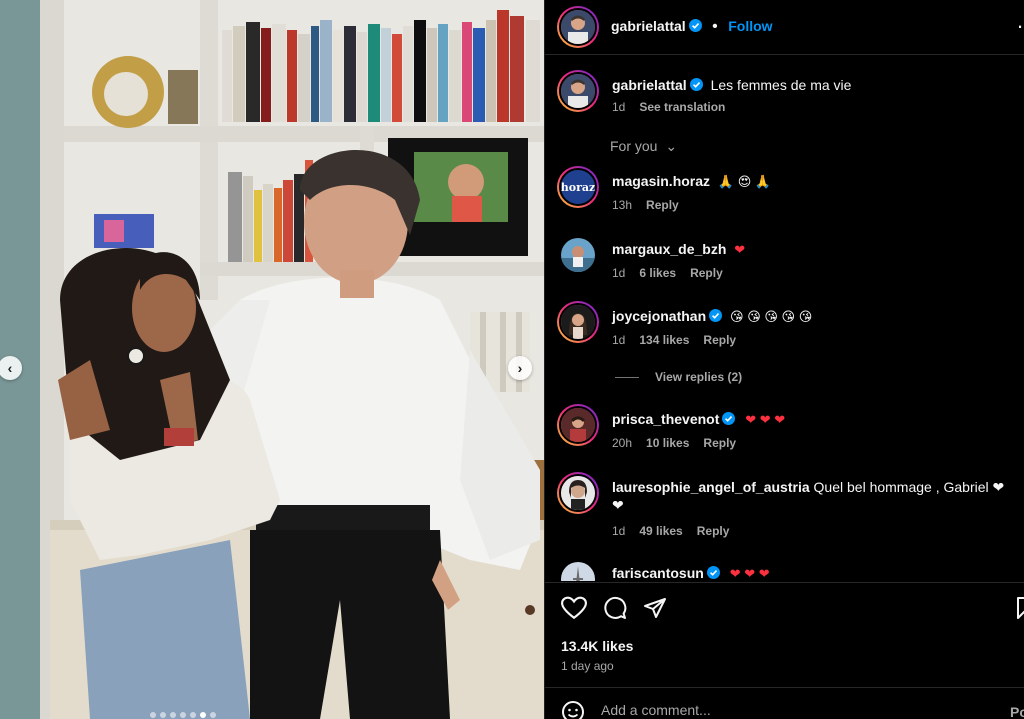 The image size is (1024, 719). I want to click on comment-filter-dropdown: For you ⌄, so click(643, 146).